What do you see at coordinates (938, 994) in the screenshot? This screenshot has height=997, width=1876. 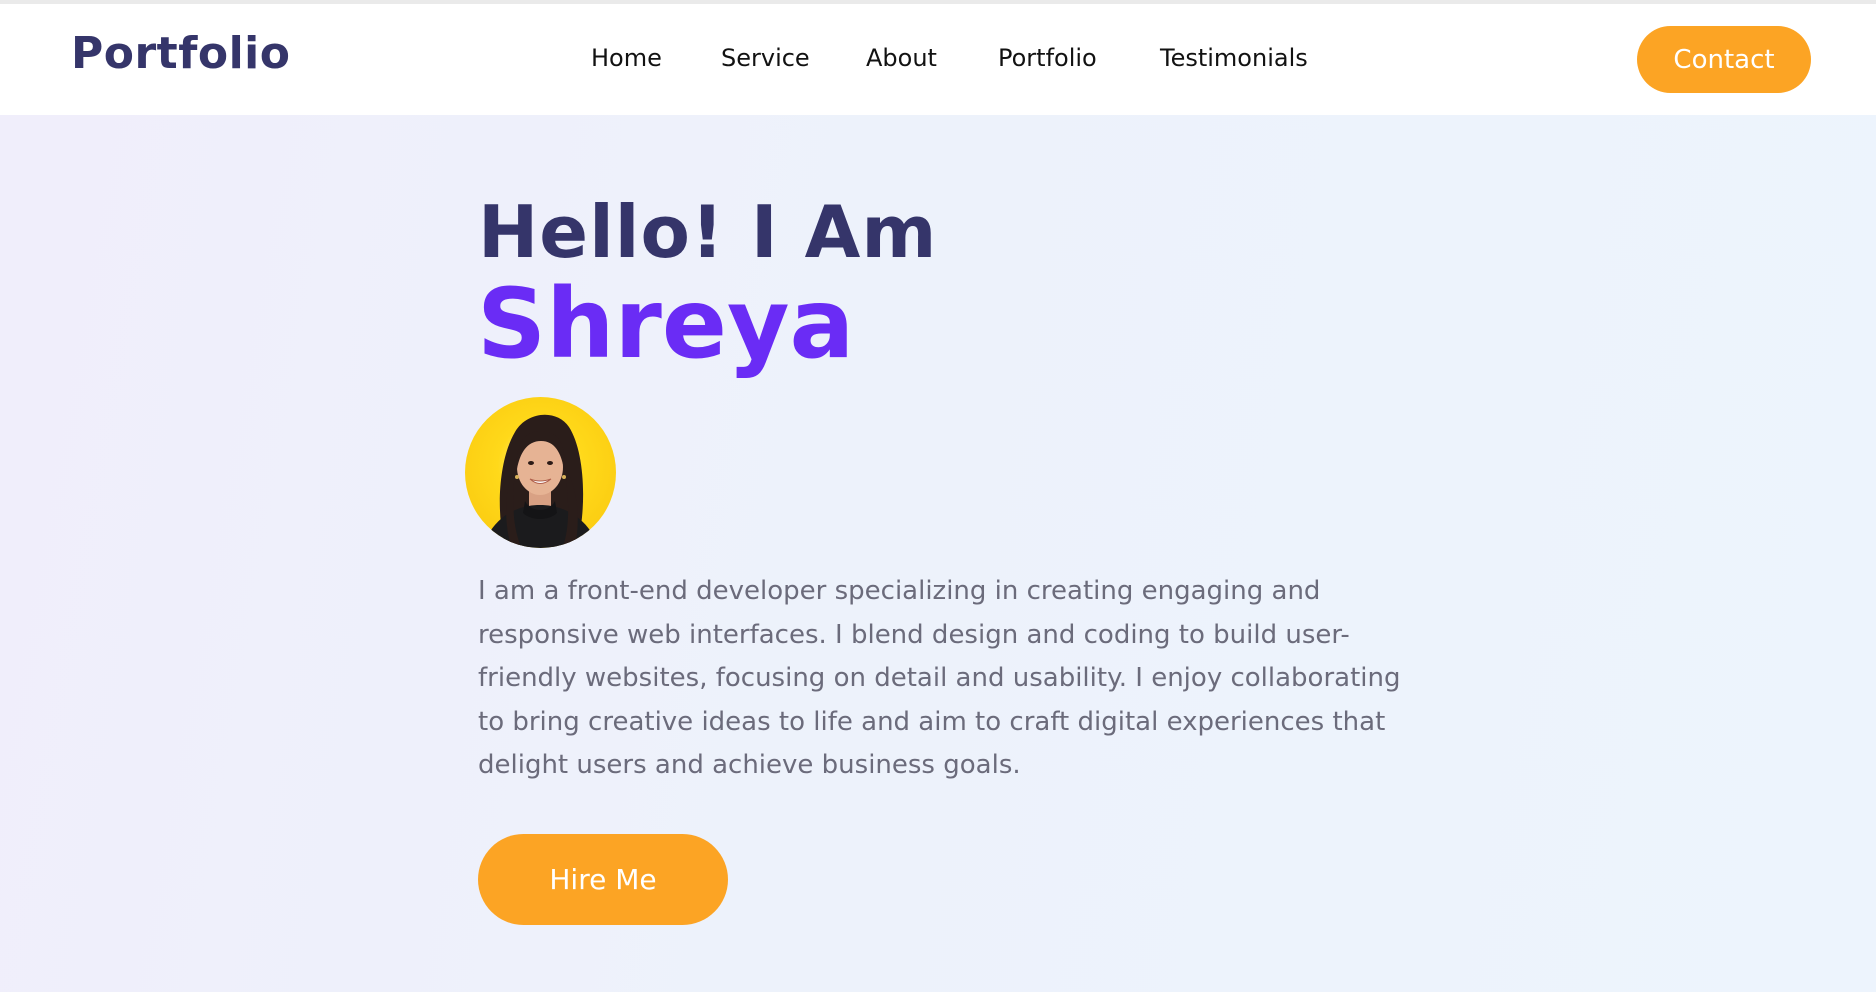 I see `bottom-border` at bounding box center [938, 994].